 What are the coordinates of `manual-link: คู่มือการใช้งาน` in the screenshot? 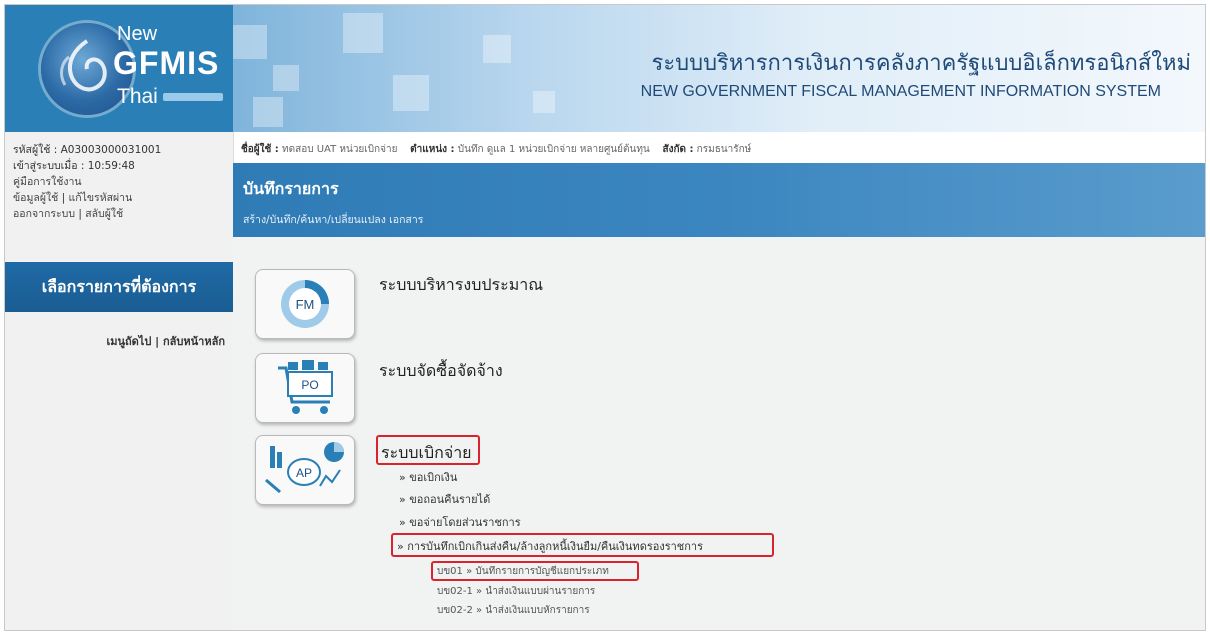 It's located at (47, 182).